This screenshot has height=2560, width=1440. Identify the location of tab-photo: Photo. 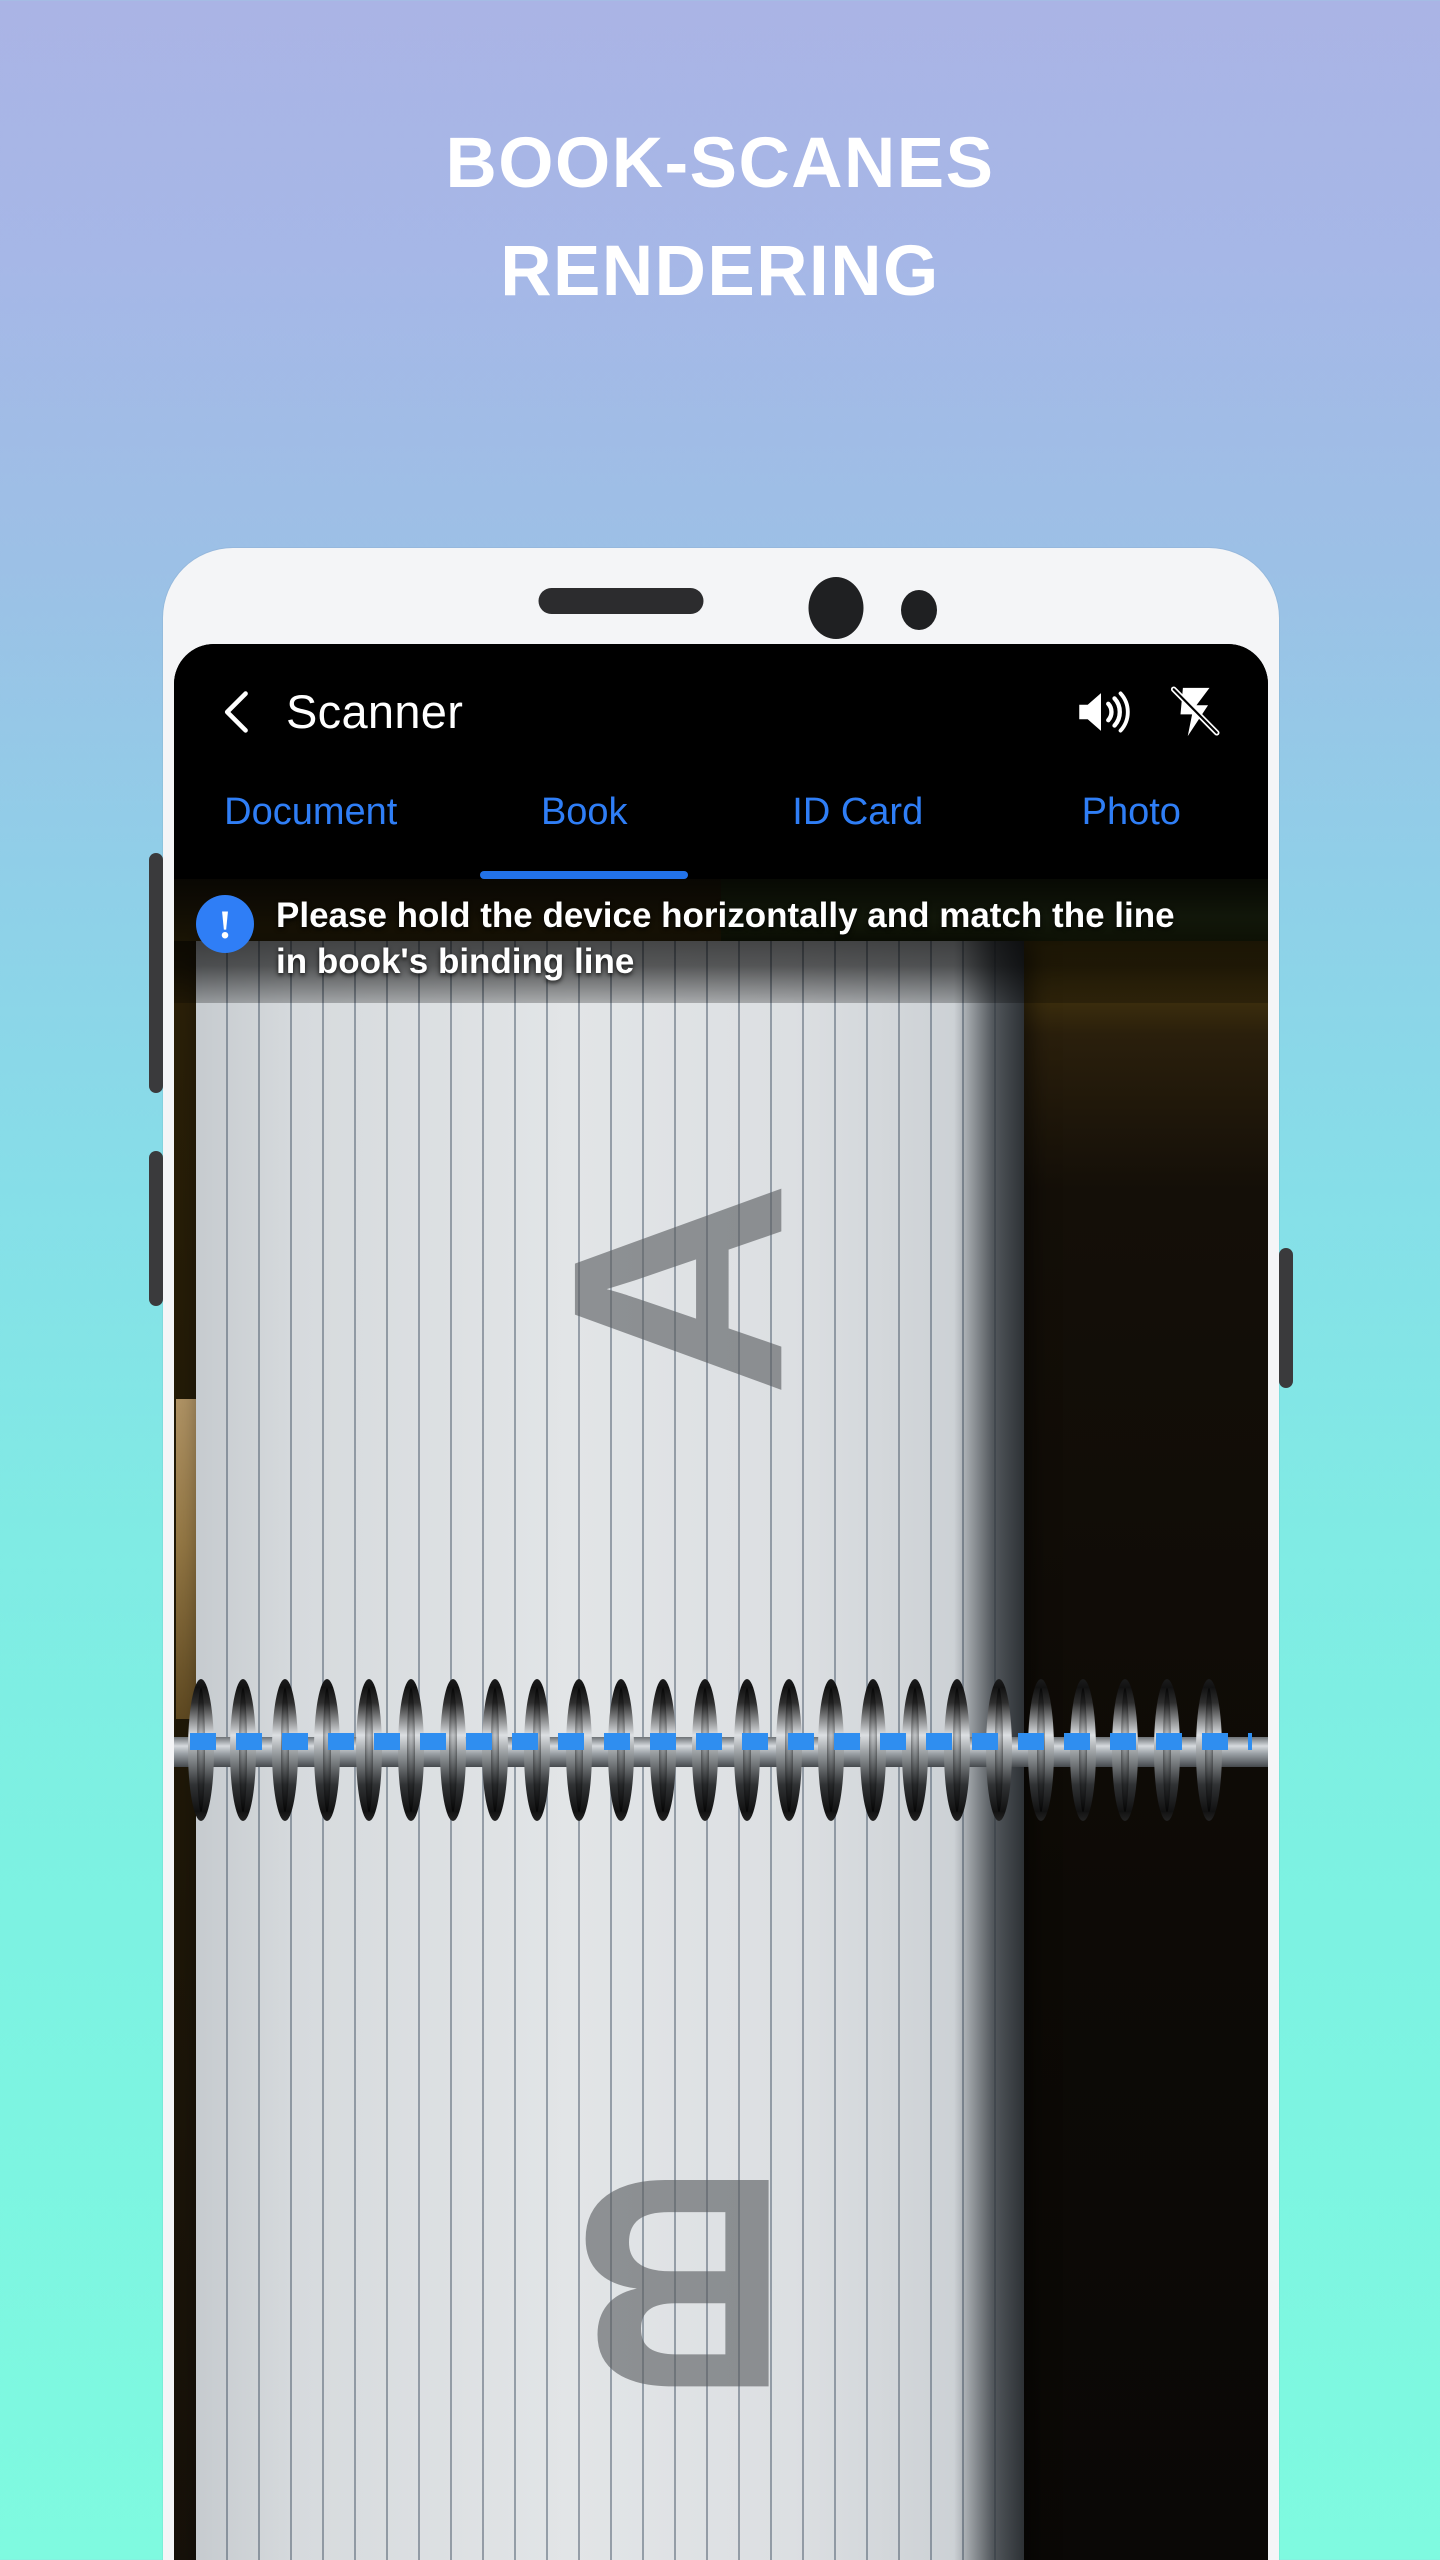
(1132, 829).